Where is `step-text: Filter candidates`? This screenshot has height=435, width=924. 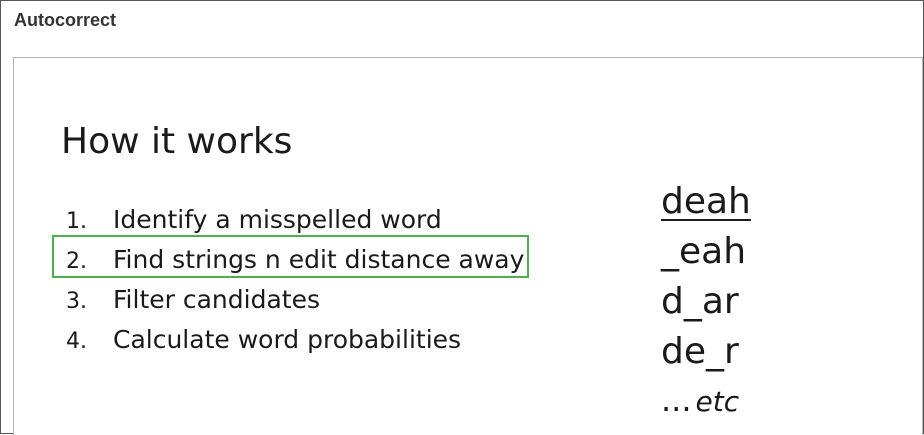 step-text: Filter candidates is located at coordinates (216, 299).